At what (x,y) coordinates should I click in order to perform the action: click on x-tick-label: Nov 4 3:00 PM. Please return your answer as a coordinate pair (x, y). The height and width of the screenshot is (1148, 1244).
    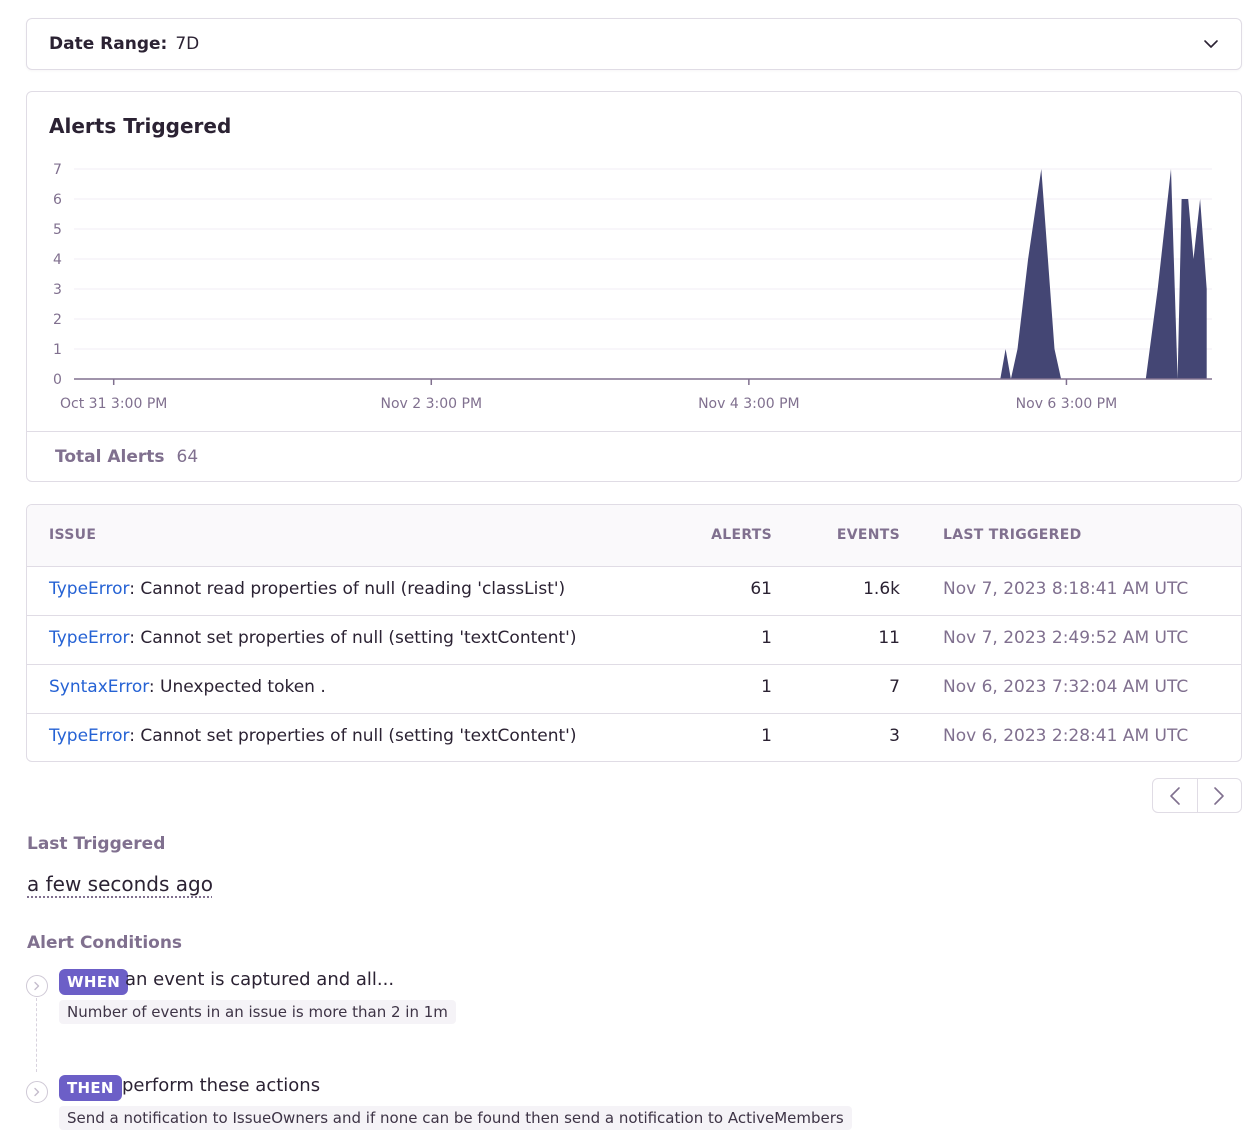
    Looking at the image, I should click on (749, 404).